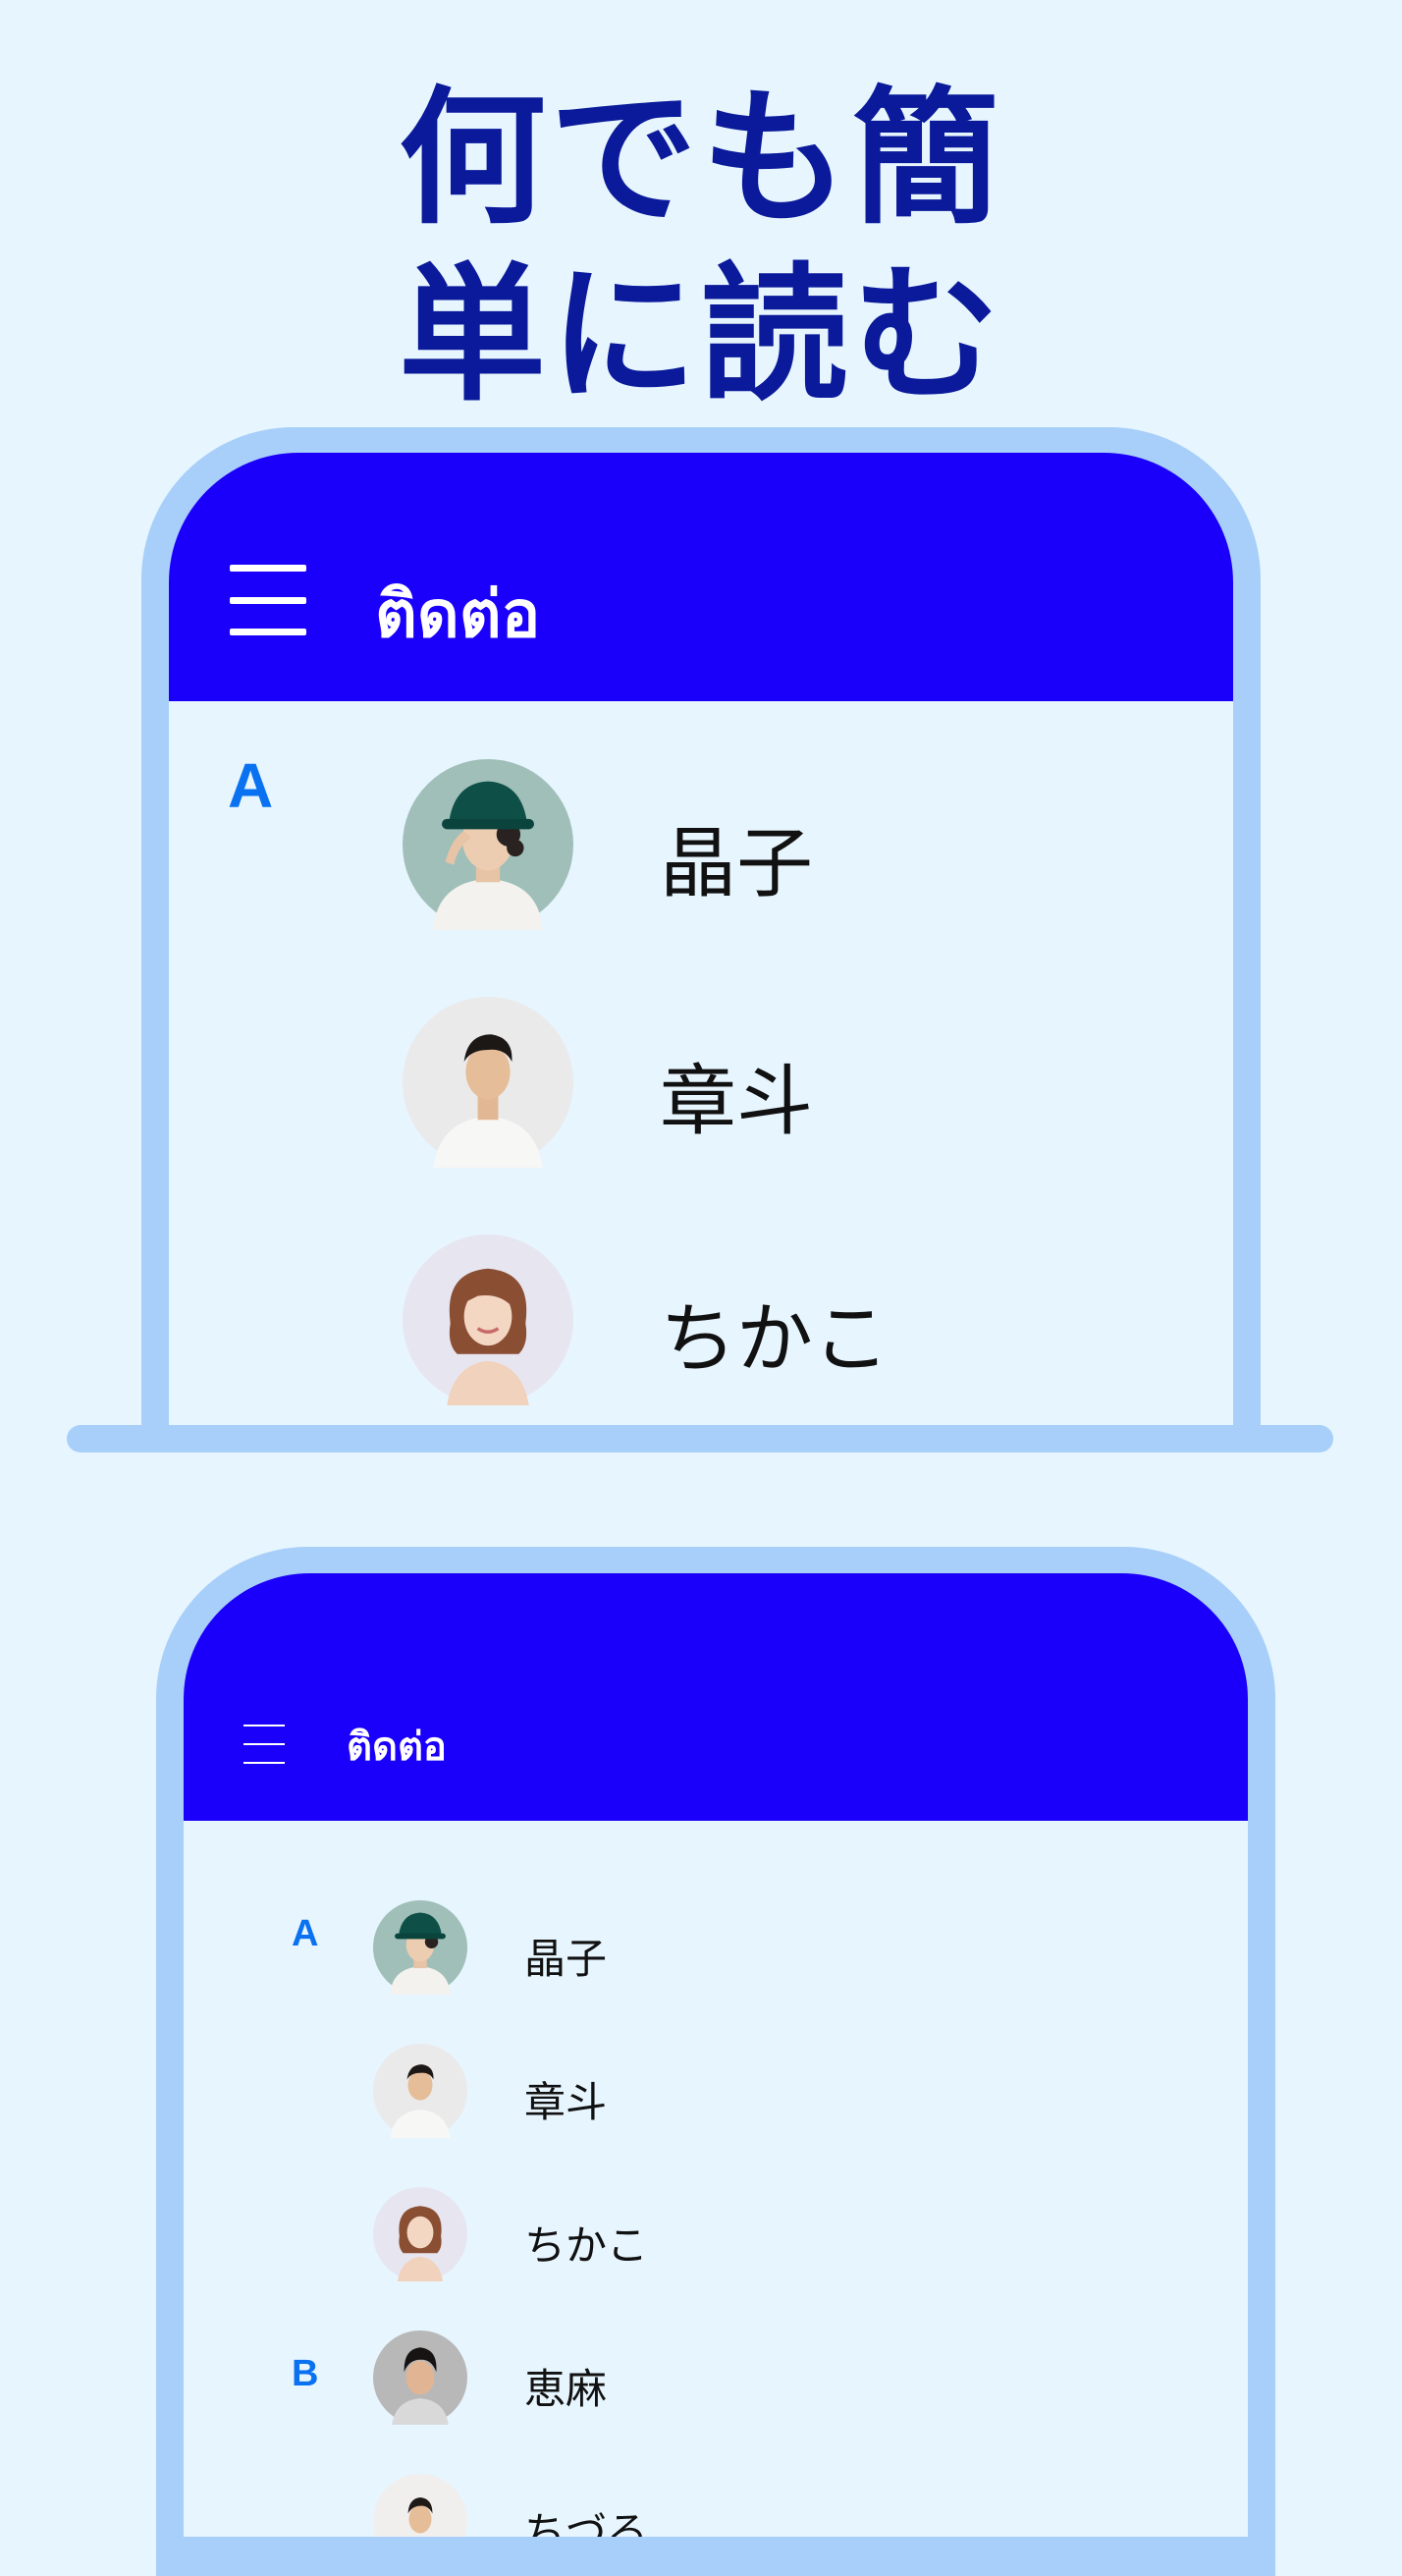 This screenshot has width=1402, height=2576. Describe the element at coordinates (701, 248) in the screenshot. I see `headline: 何でも簡 単に読む` at that location.